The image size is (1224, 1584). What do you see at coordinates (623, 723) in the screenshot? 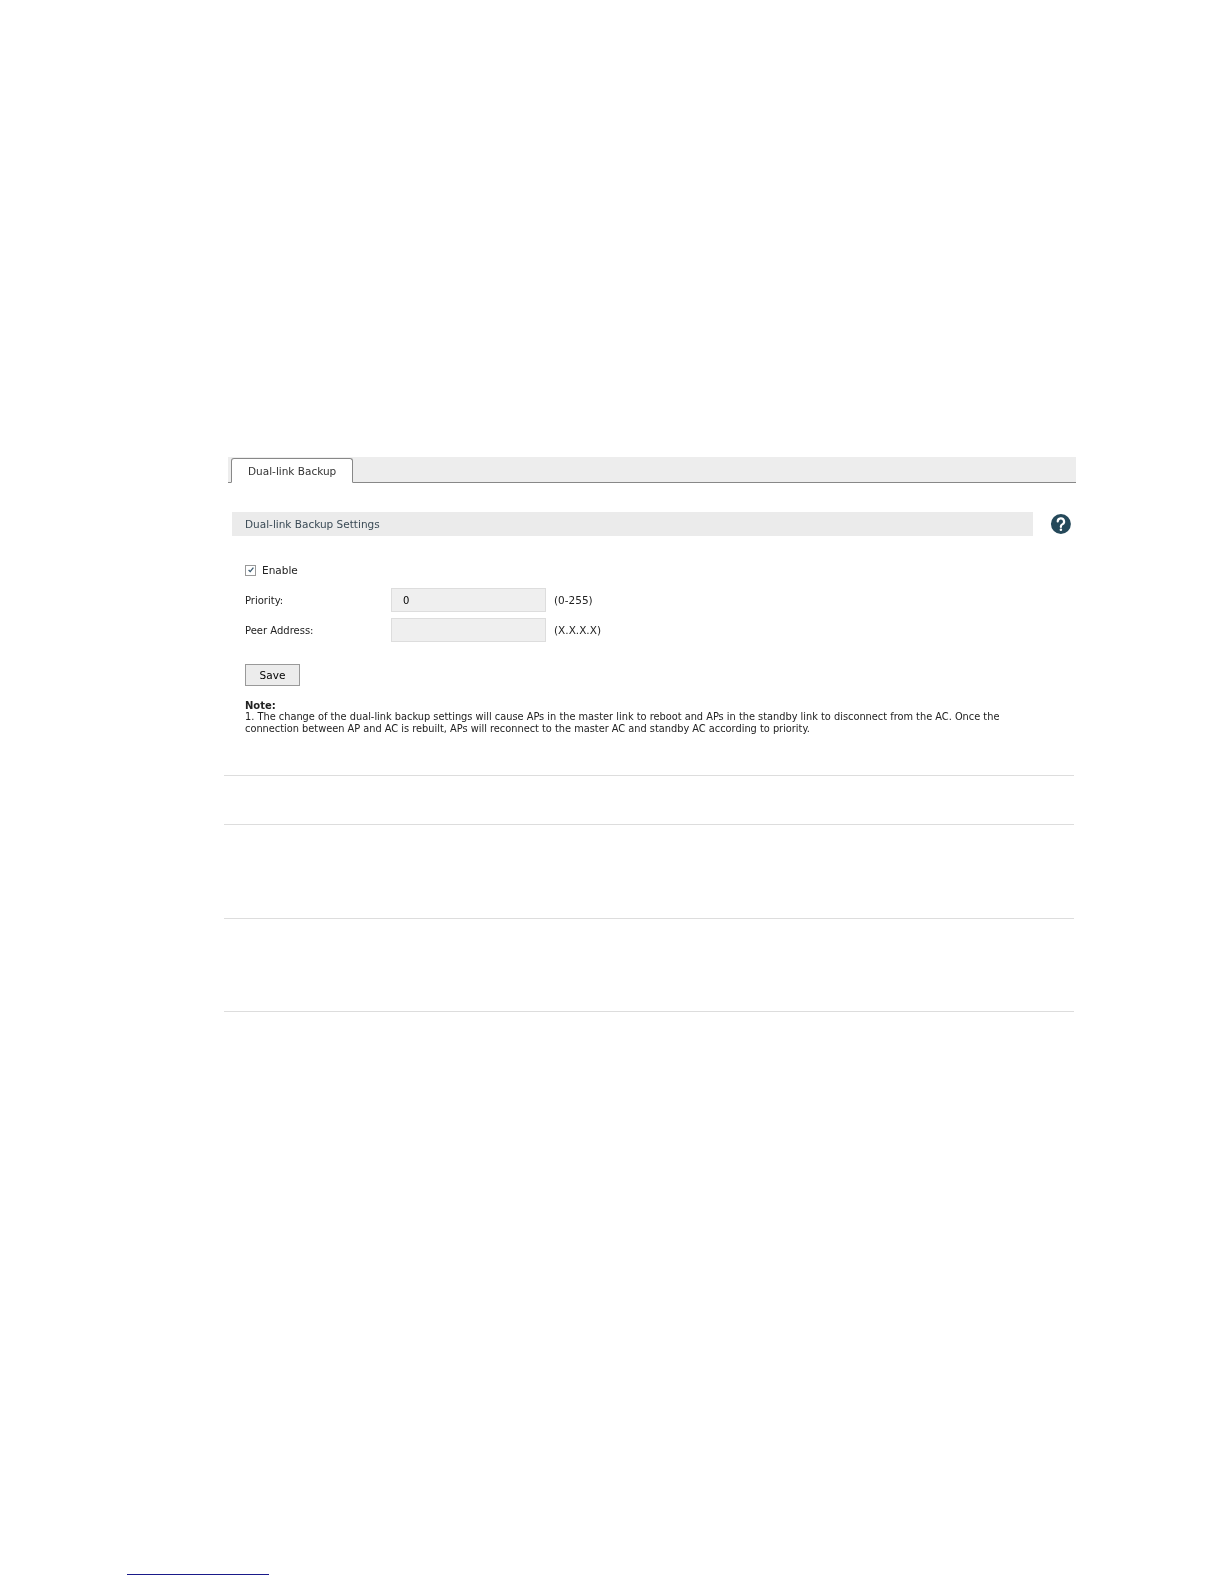
I see `note-text: 1. The change of the dual-link backup settings will cause APs in the master link to reboot and APs in the standby link to disconnect from the AC. Once the connection between AP and AC is rebuilt, APs will reconnect to the master AC and standby AC according to priority.` at bounding box center [623, 723].